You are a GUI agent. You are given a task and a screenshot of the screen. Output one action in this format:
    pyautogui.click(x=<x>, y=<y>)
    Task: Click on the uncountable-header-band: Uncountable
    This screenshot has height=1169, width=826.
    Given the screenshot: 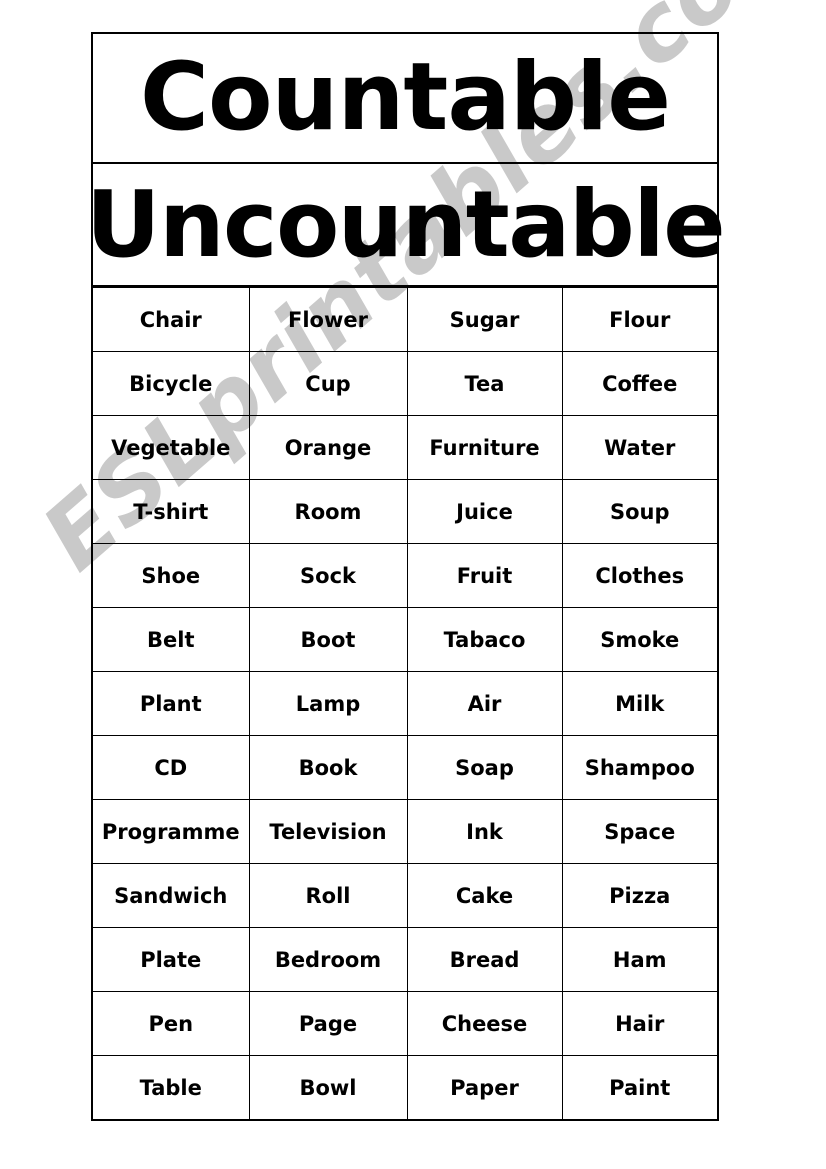 What is the action you would take?
    pyautogui.click(x=406, y=224)
    